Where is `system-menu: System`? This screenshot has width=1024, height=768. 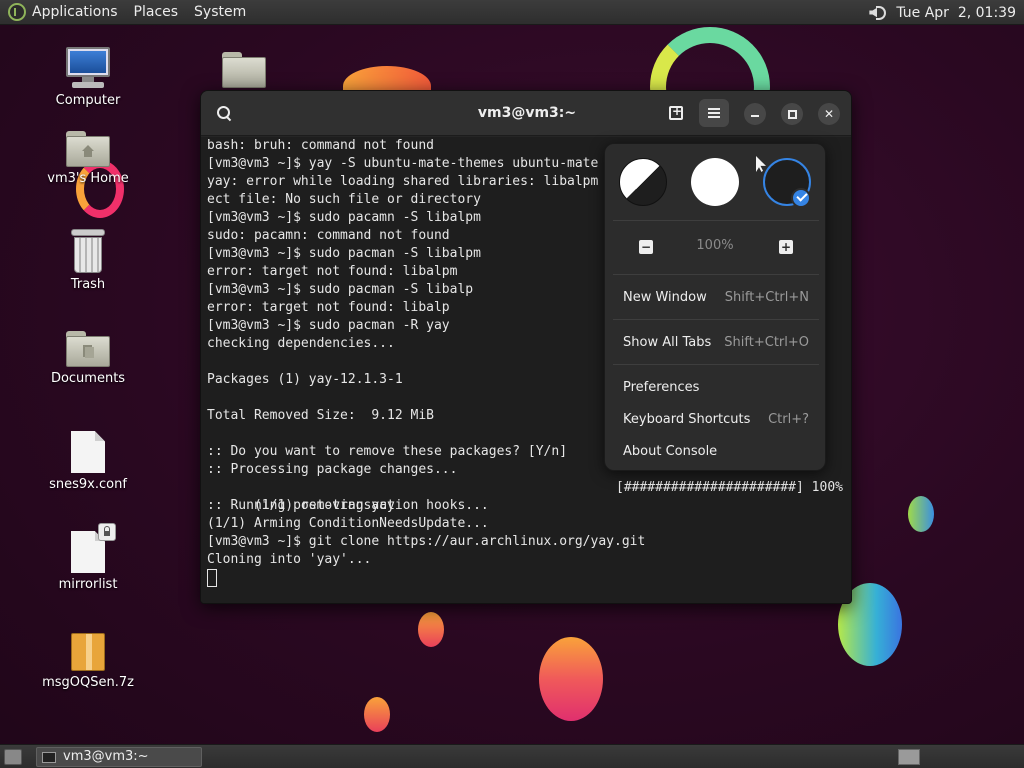
system-menu: System is located at coordinates (220, 12).